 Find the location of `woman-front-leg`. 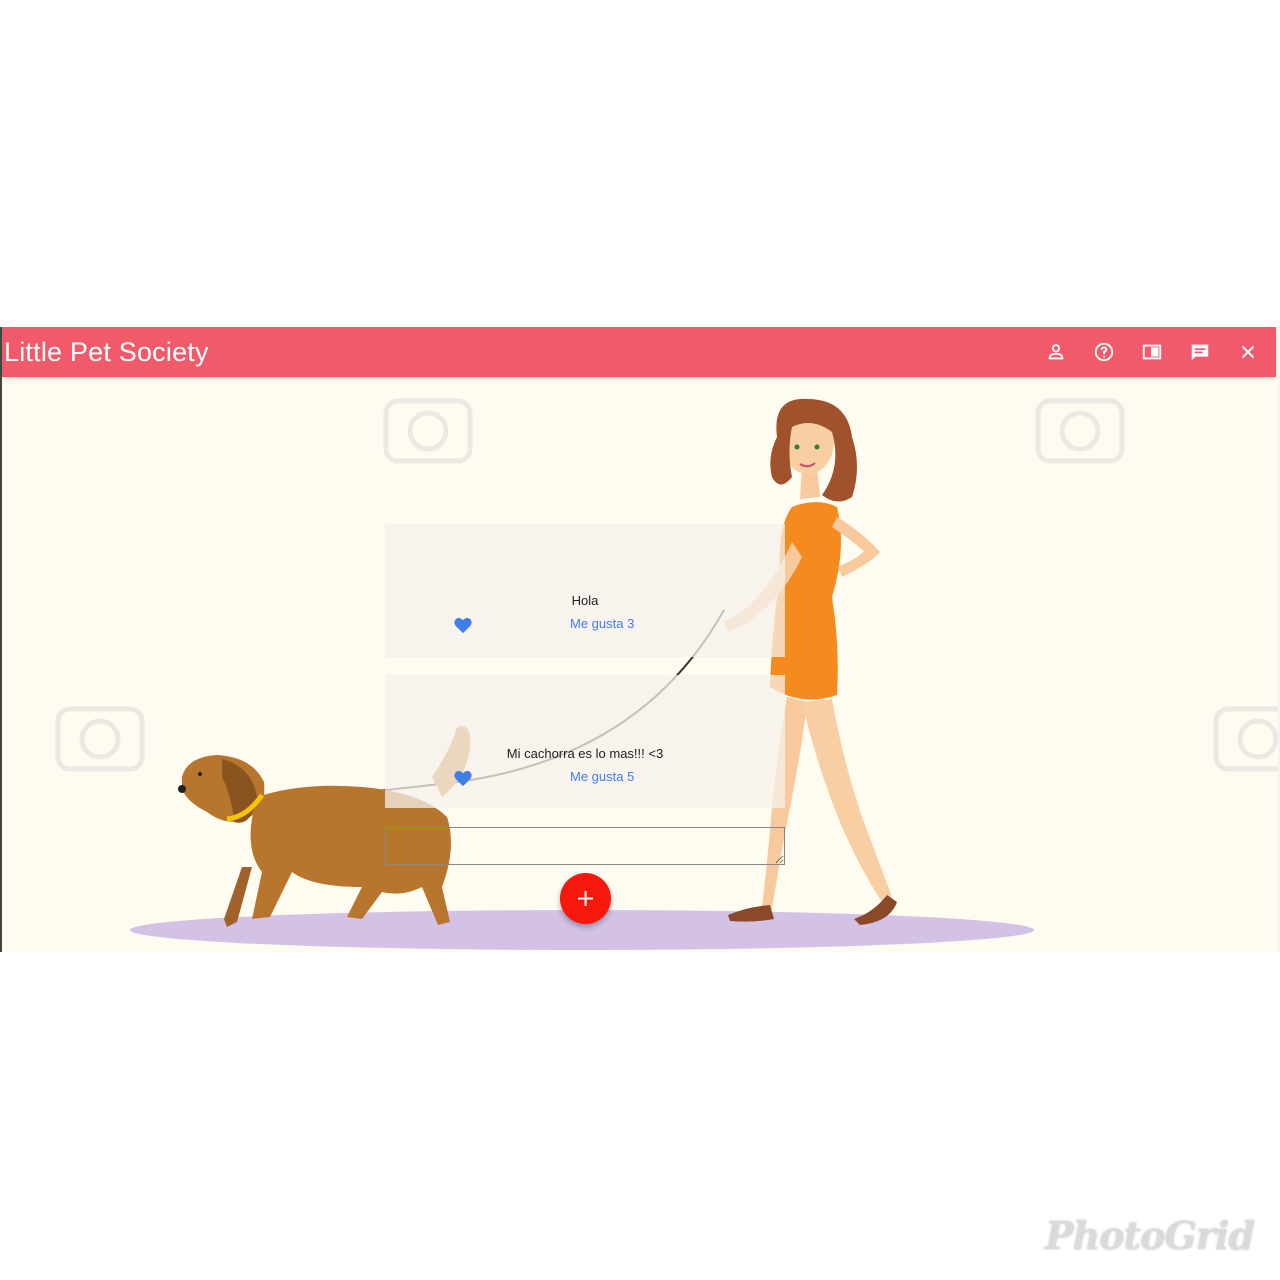

woman-front-leg is located at coordinates (847, 800).